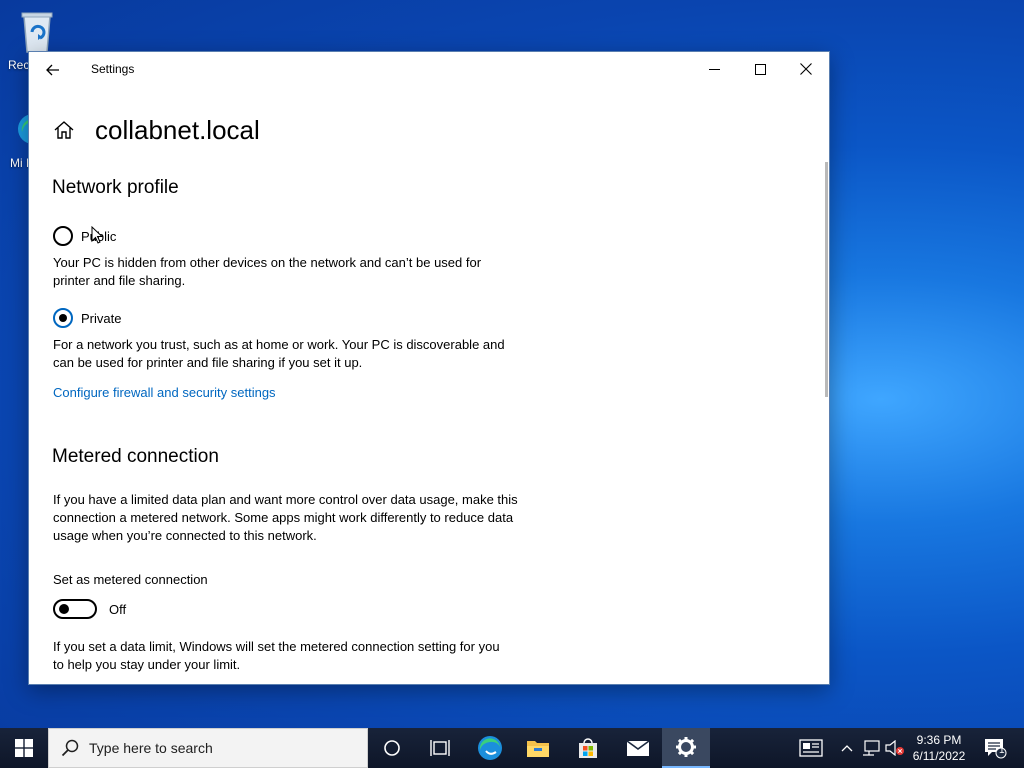 The width and height of the screenshot is (1024, 768). I want to click on close-button, so click(806, 69).